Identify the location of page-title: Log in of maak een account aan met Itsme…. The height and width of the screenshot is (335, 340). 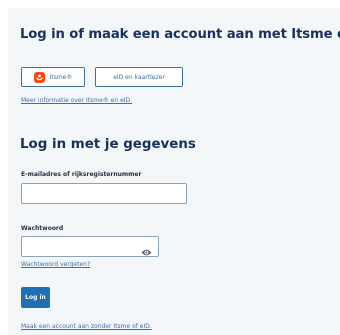
(180, 34).